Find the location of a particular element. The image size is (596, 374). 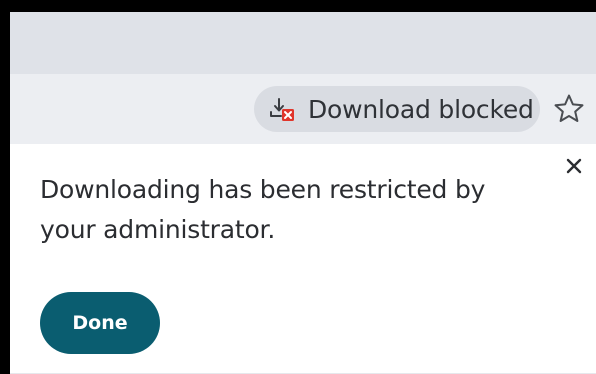

screen-border-top is located at coordinates (298, 6).